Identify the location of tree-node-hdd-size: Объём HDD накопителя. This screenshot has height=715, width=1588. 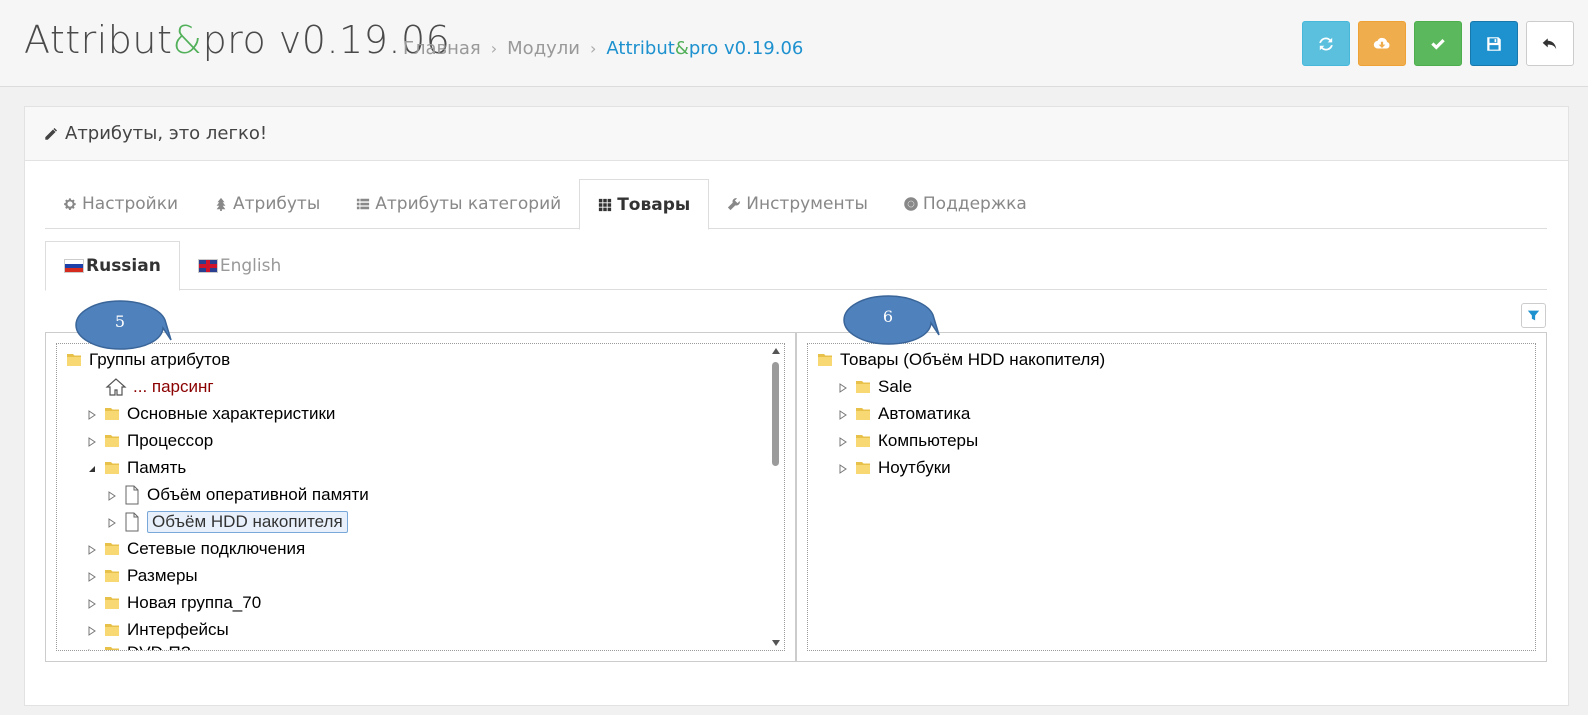
(226, 522).